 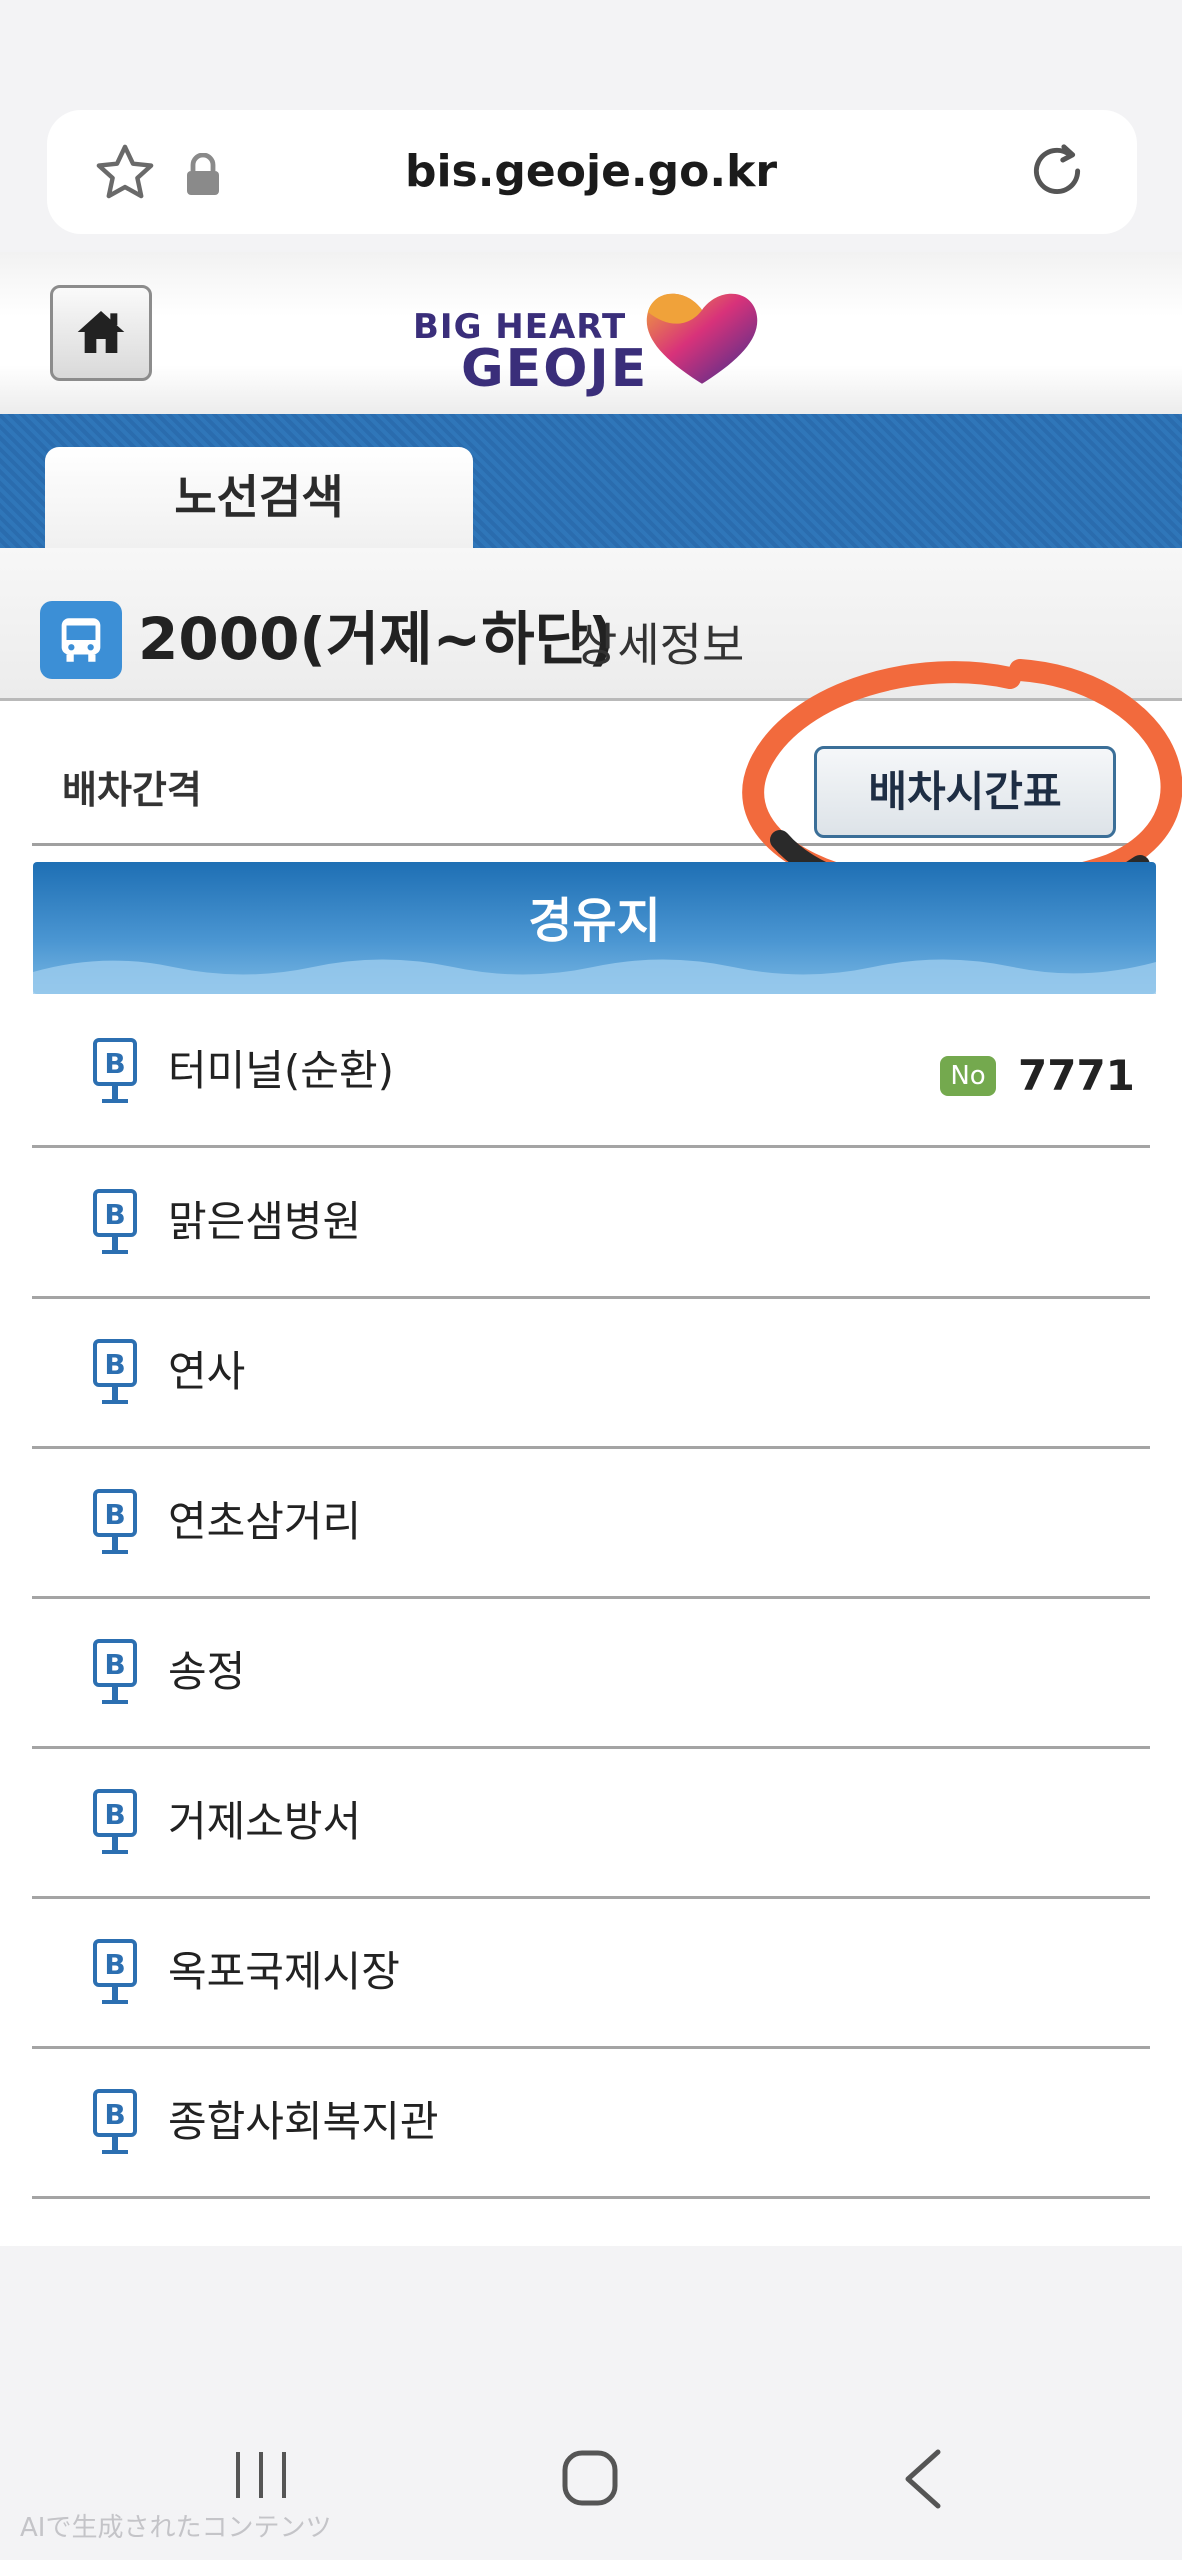 I want to click on stop-row: B 연사, so click(x=591, y=1373).